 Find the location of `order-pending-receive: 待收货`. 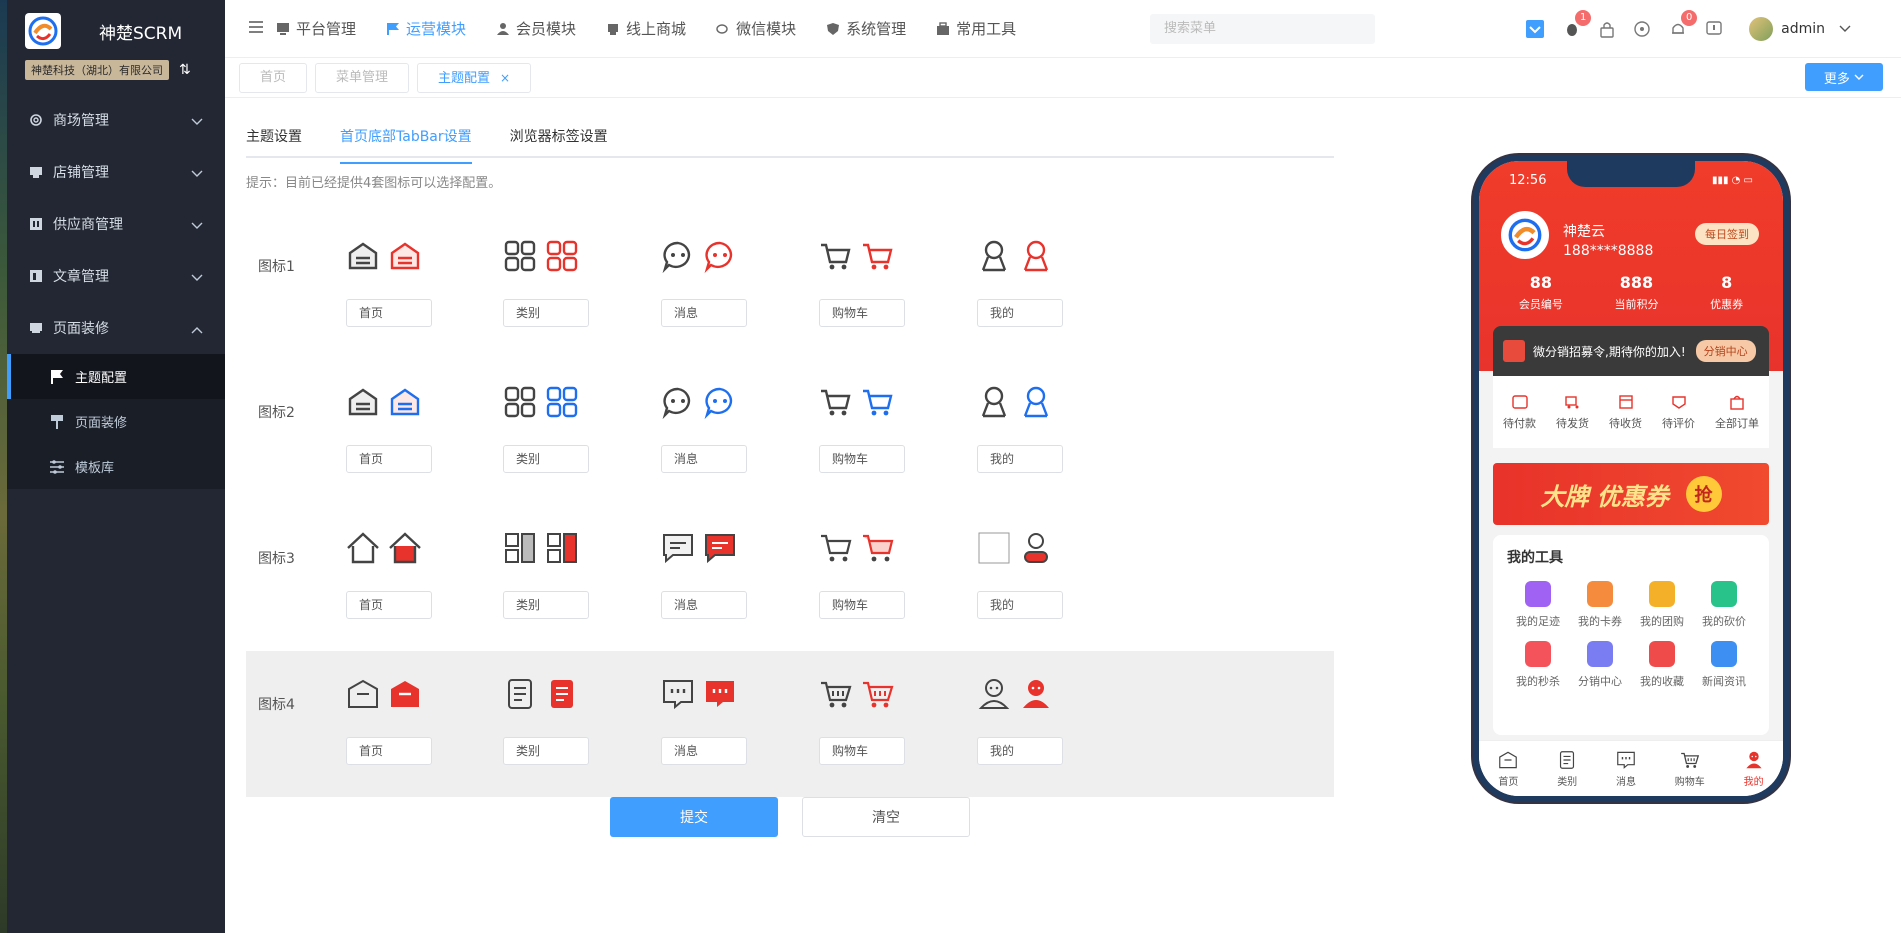

order-pending-receive: 待收货 is located at coordinates (1625, 412).